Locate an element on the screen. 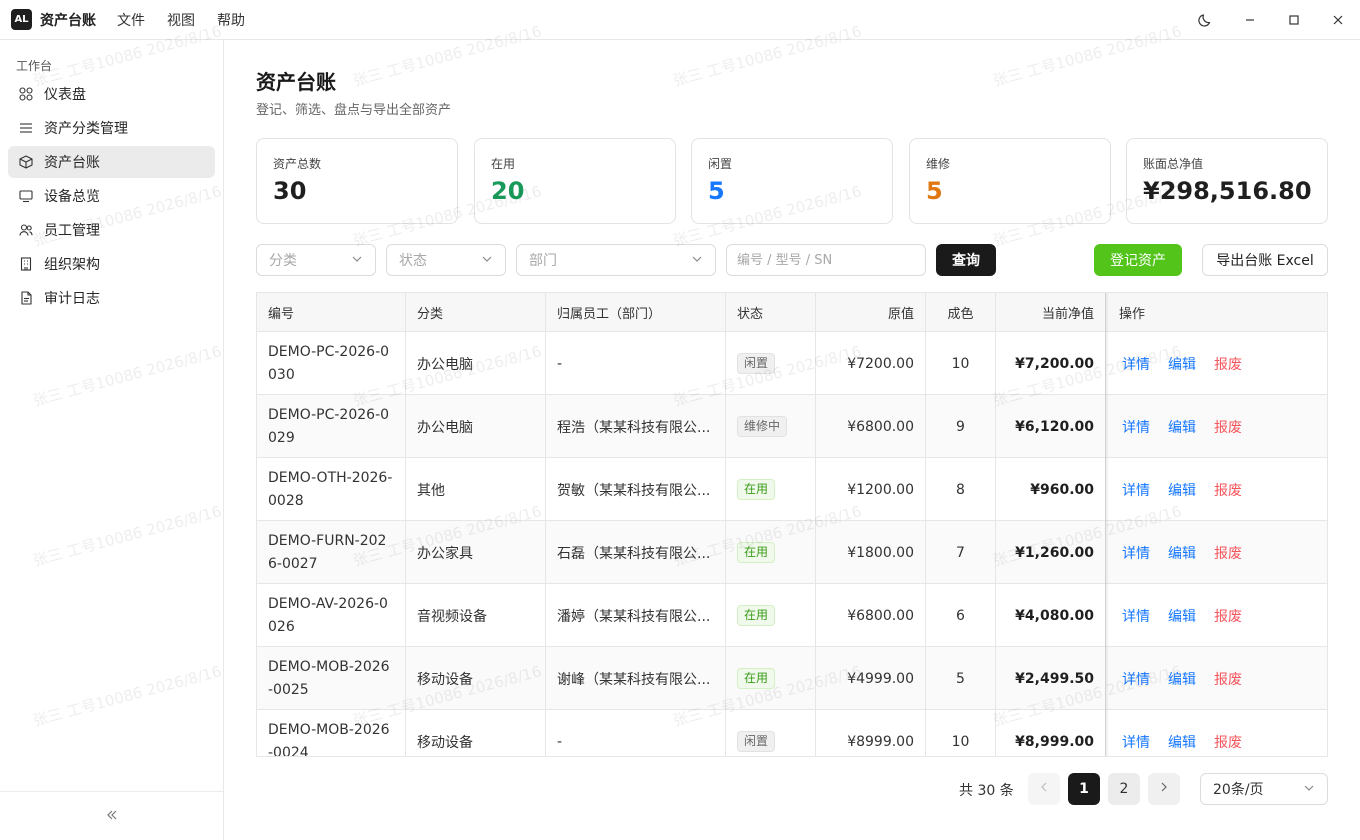  cell-net: ¥960.00 is located at coordinates (1051, 489).